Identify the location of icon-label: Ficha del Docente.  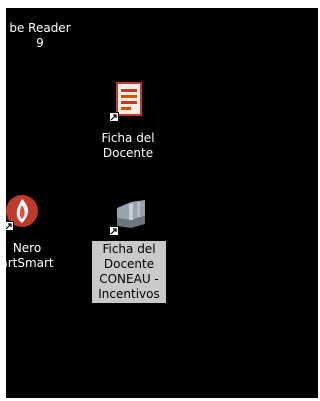
(128, 146).